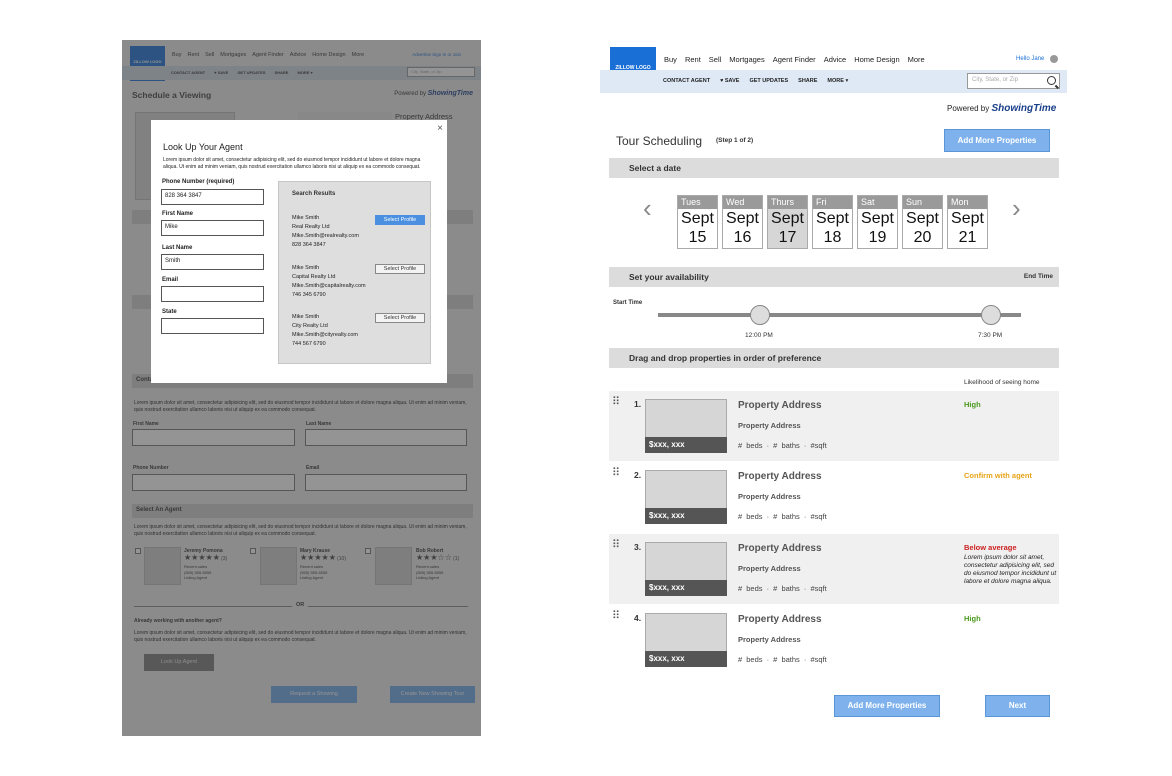 The width and height of the screenshot is (1172, 776). I want to click on create-tour-button: Create New Showing Tour, so click(432, 694).